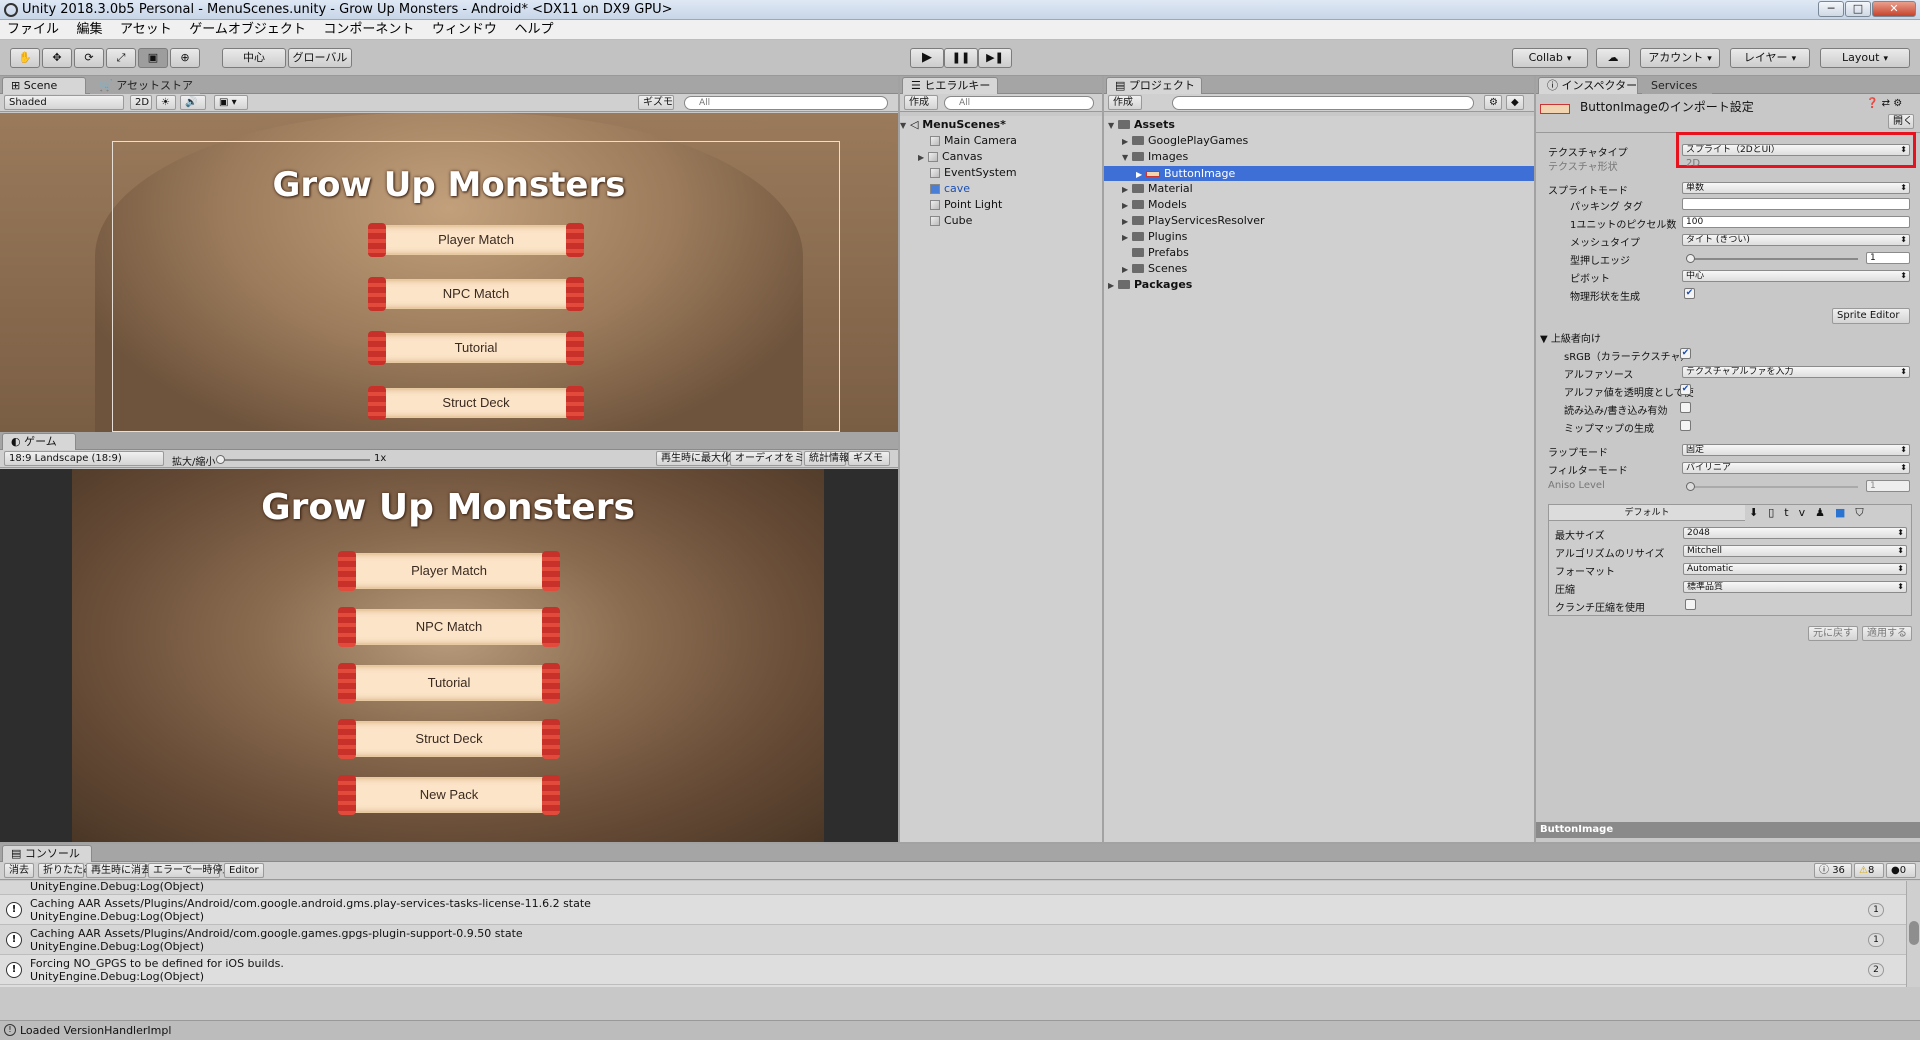 This screenshot has width=1920, height=1040. What do you see at coordinates (19, 870) in the screenshot?
I see `console-clear-button: 消去` at bounding box center [19, 870].